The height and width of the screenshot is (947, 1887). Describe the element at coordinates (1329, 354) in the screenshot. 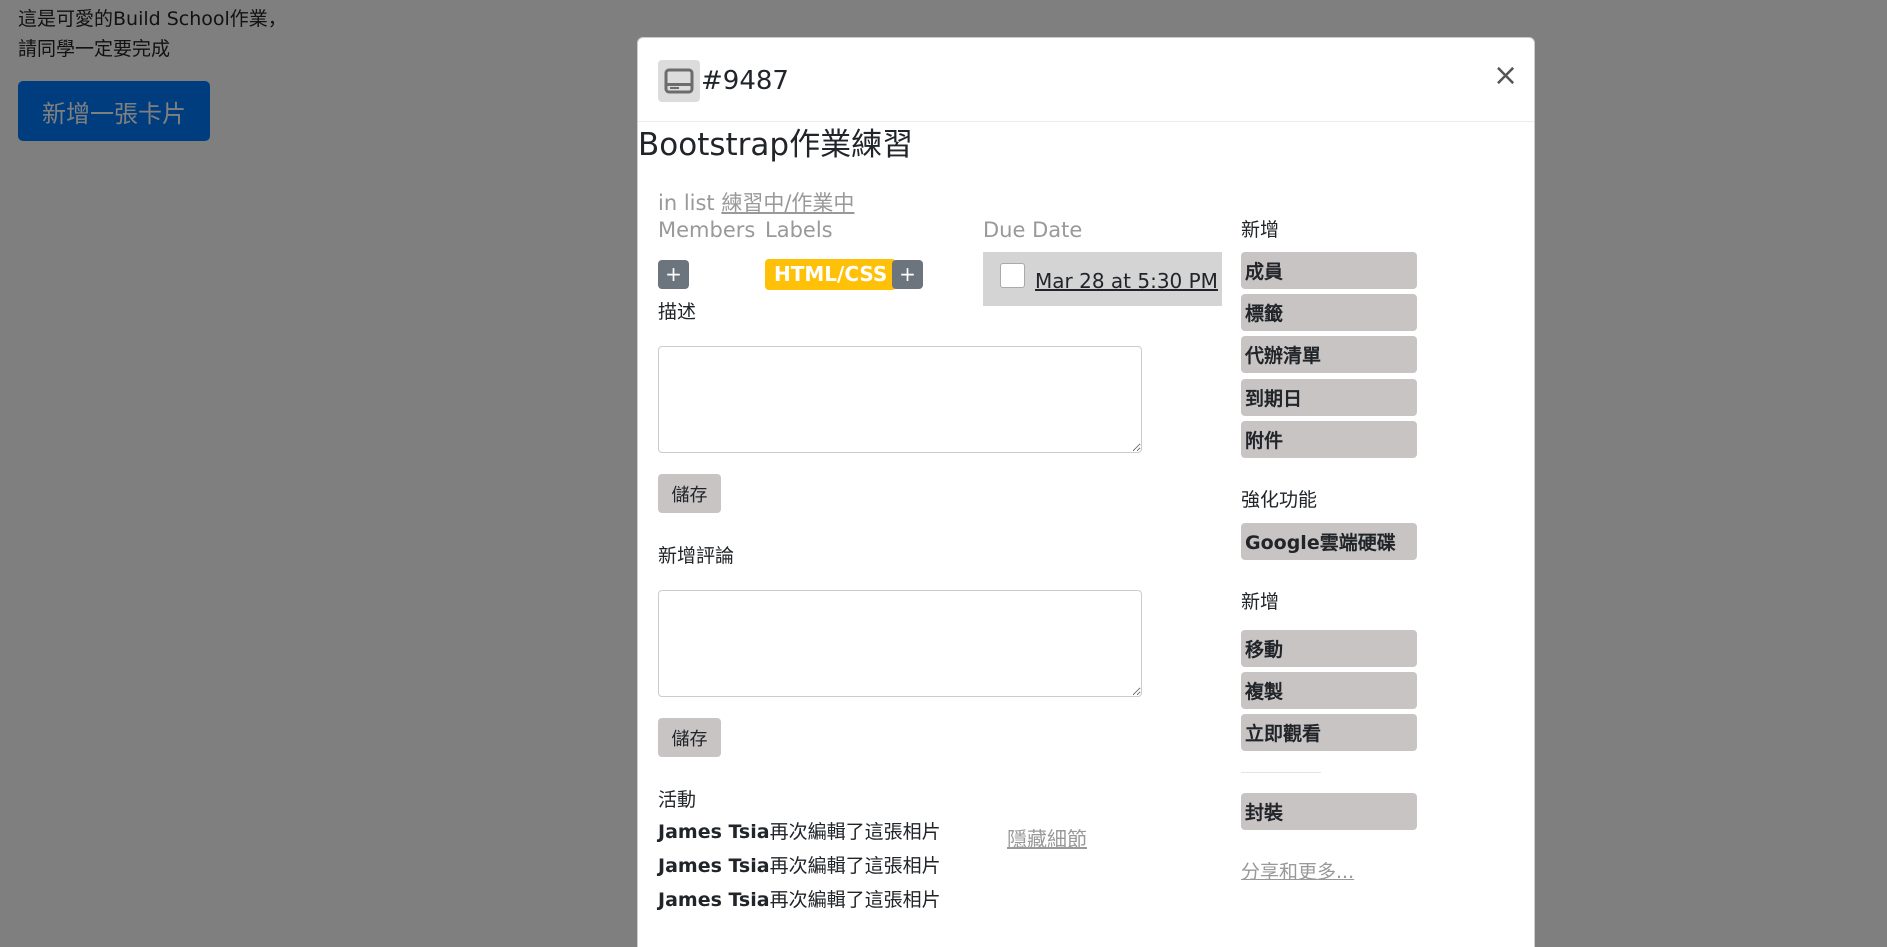

I see `sidebar-checklist-button: 代辦清單` at that location.